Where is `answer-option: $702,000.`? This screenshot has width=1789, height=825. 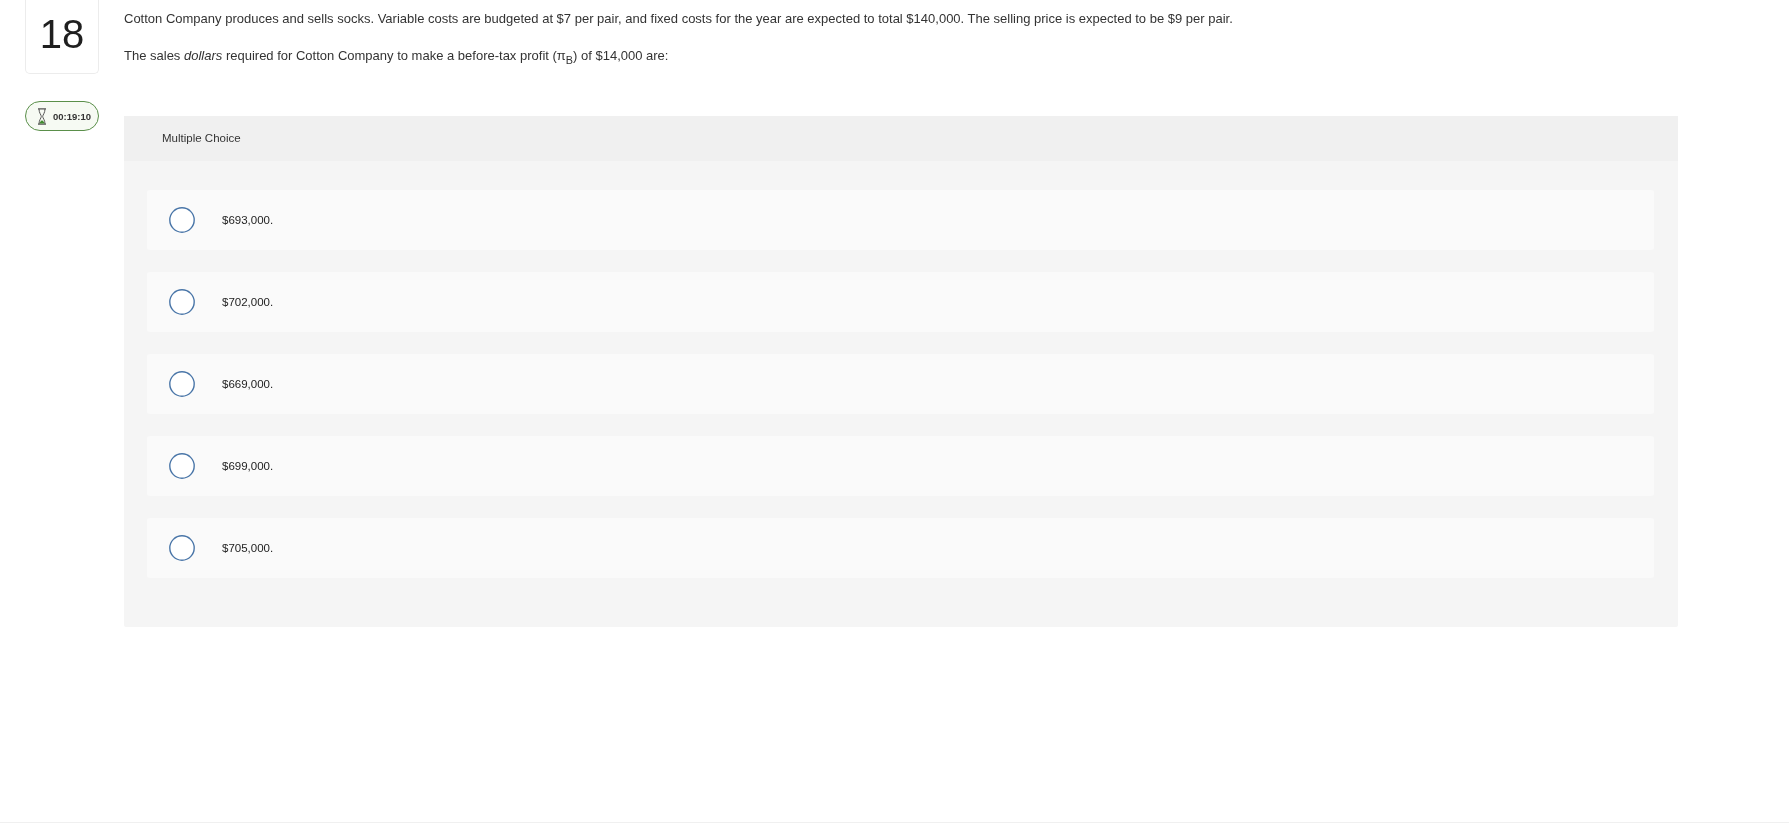 answer-option: $702,000. is located at coordinates (900, 301).